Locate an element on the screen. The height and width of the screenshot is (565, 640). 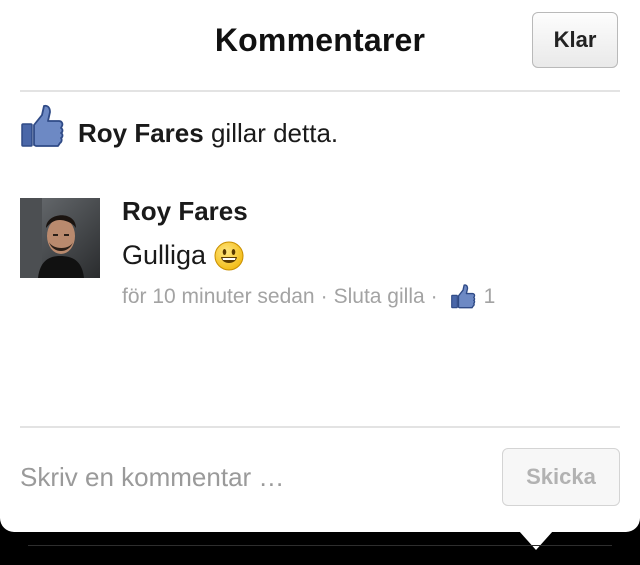
comment-meta: för 10 minuter sedan · Sluta gilla · 1 is located at coordinates (308, 297).